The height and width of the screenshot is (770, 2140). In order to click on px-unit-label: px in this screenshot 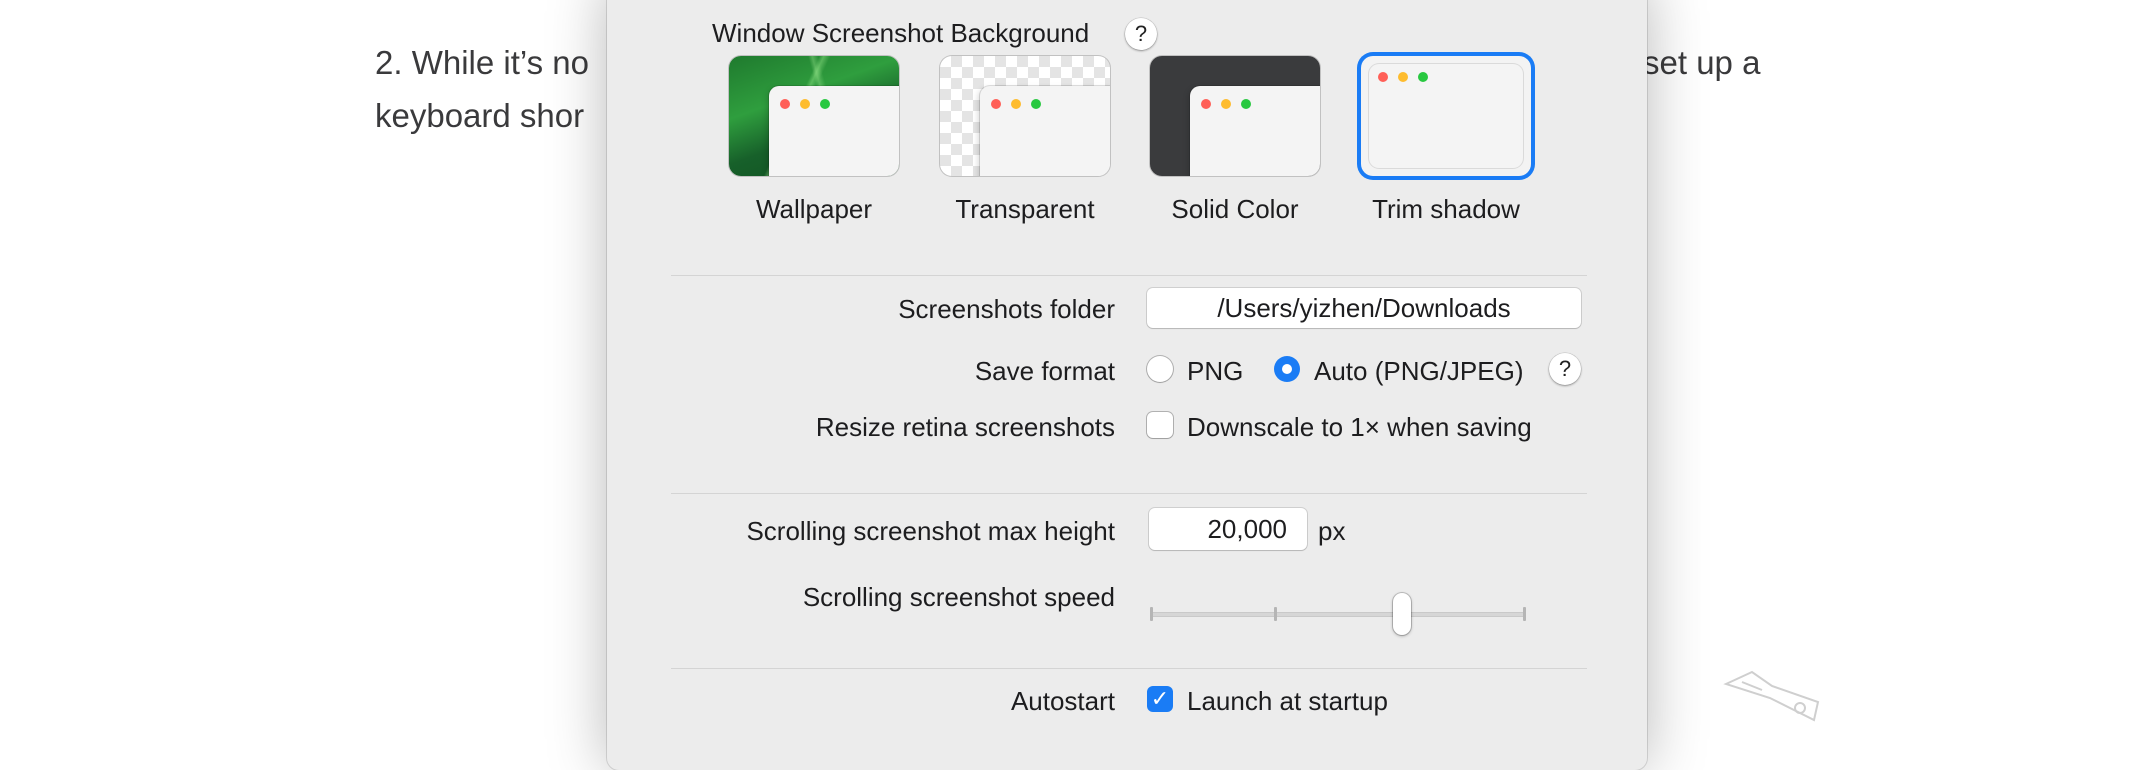, I will do `click(1332, 531)`.